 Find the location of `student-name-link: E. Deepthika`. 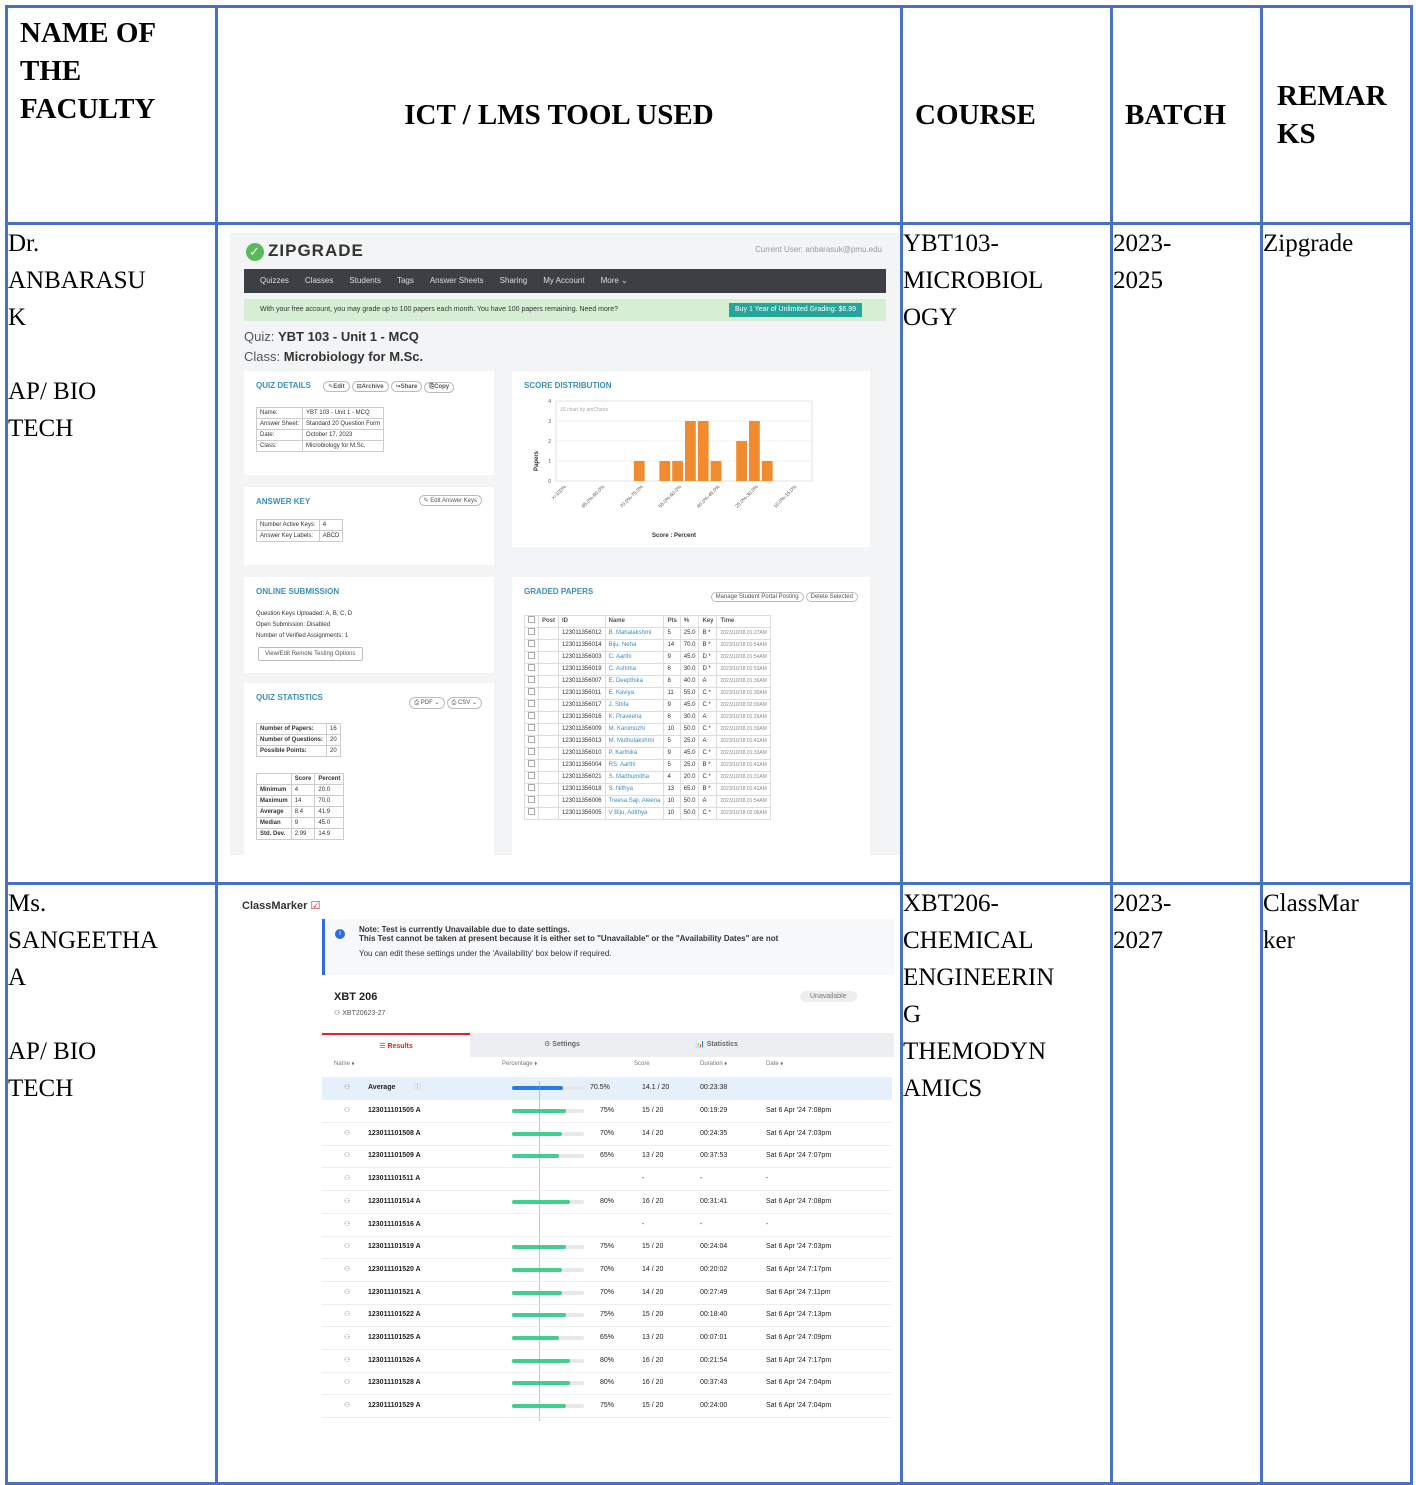

student-name-link: E. Deepthika is located at coordinates (634, 681).